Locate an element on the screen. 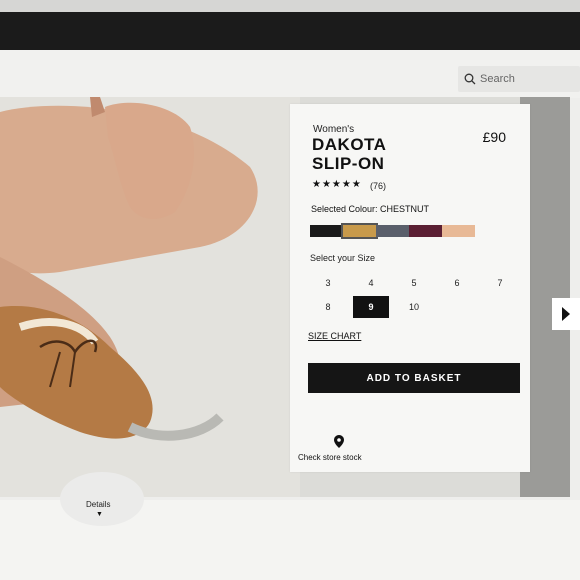  browser-top-bar is located at coordinates (290, 6).